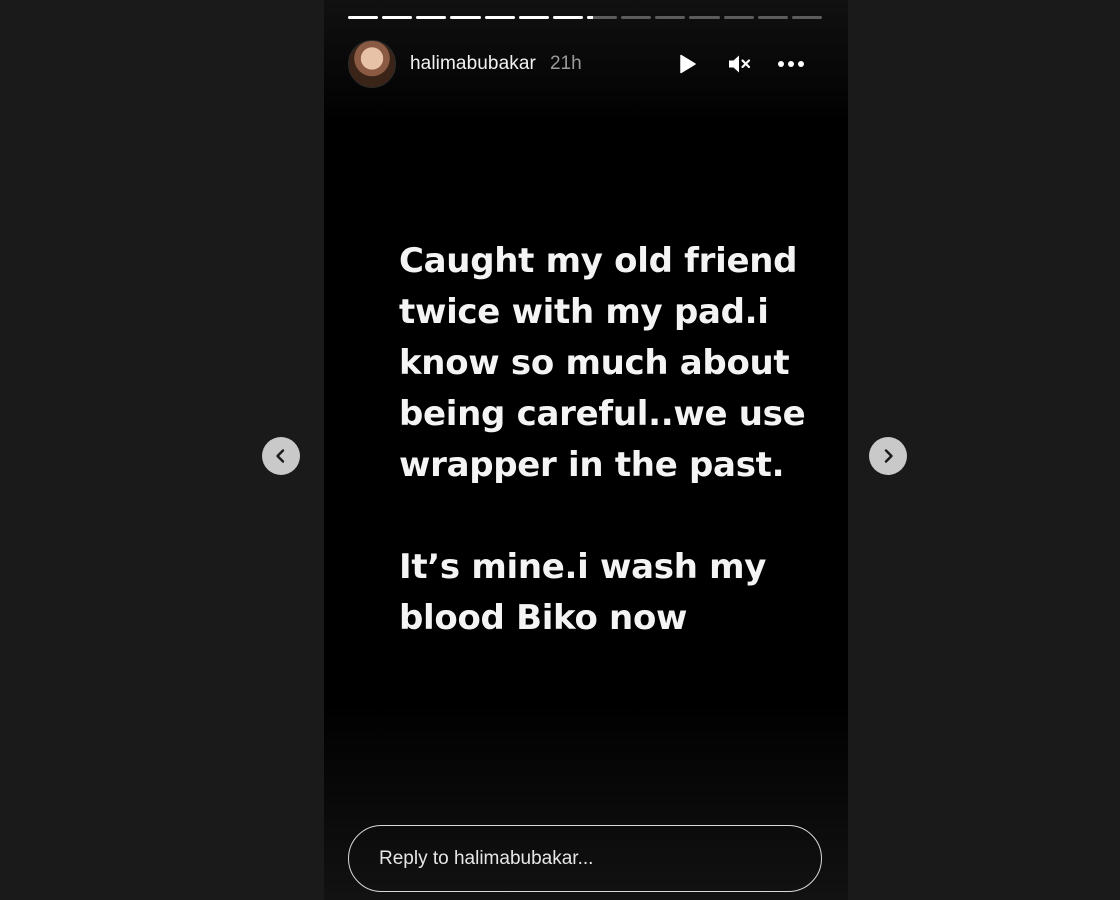 Image resolution: width=1120 pixels, height=900 pixels. What do you see at coordinates (473, 64) in the screenshot?
I see `username: halimabubakar` at bounding box center [473, 64].